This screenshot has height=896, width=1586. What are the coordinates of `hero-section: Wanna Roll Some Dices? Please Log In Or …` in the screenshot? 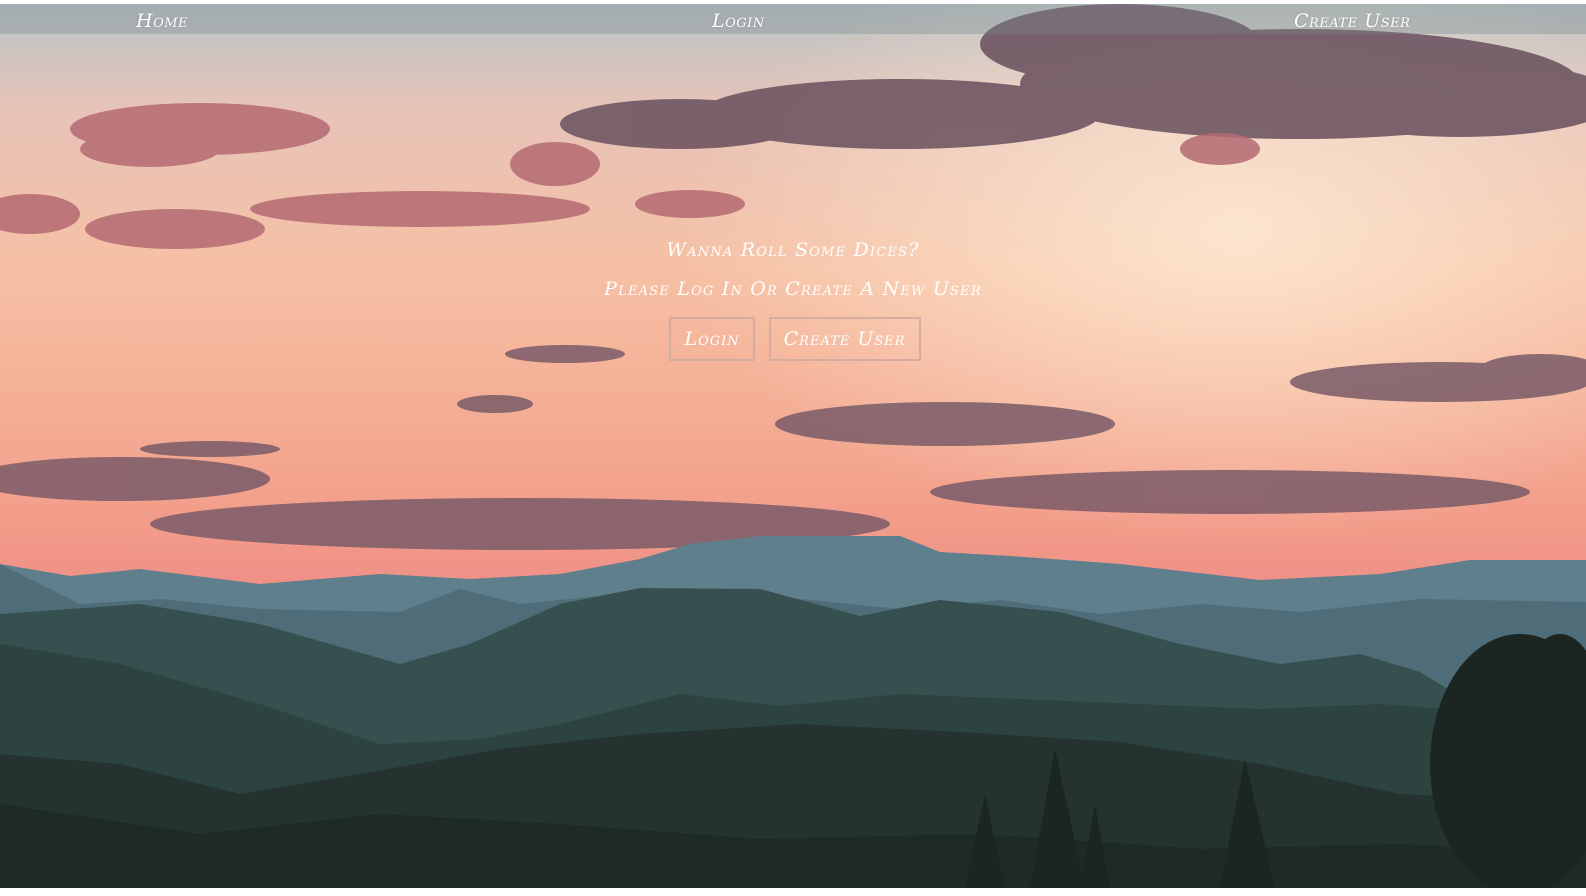 It's located at (793, 298).